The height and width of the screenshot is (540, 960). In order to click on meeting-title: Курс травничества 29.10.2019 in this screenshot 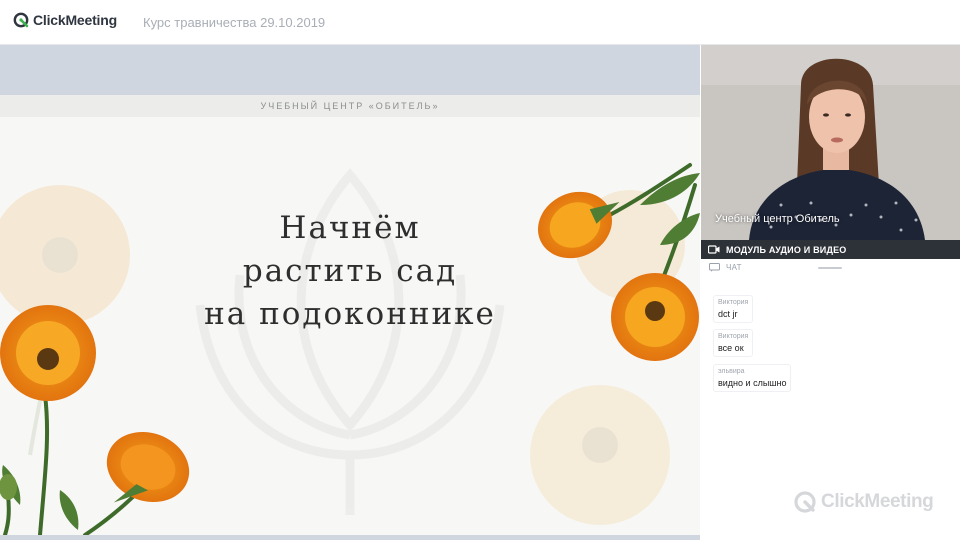, I will do `click(234, 22)`.